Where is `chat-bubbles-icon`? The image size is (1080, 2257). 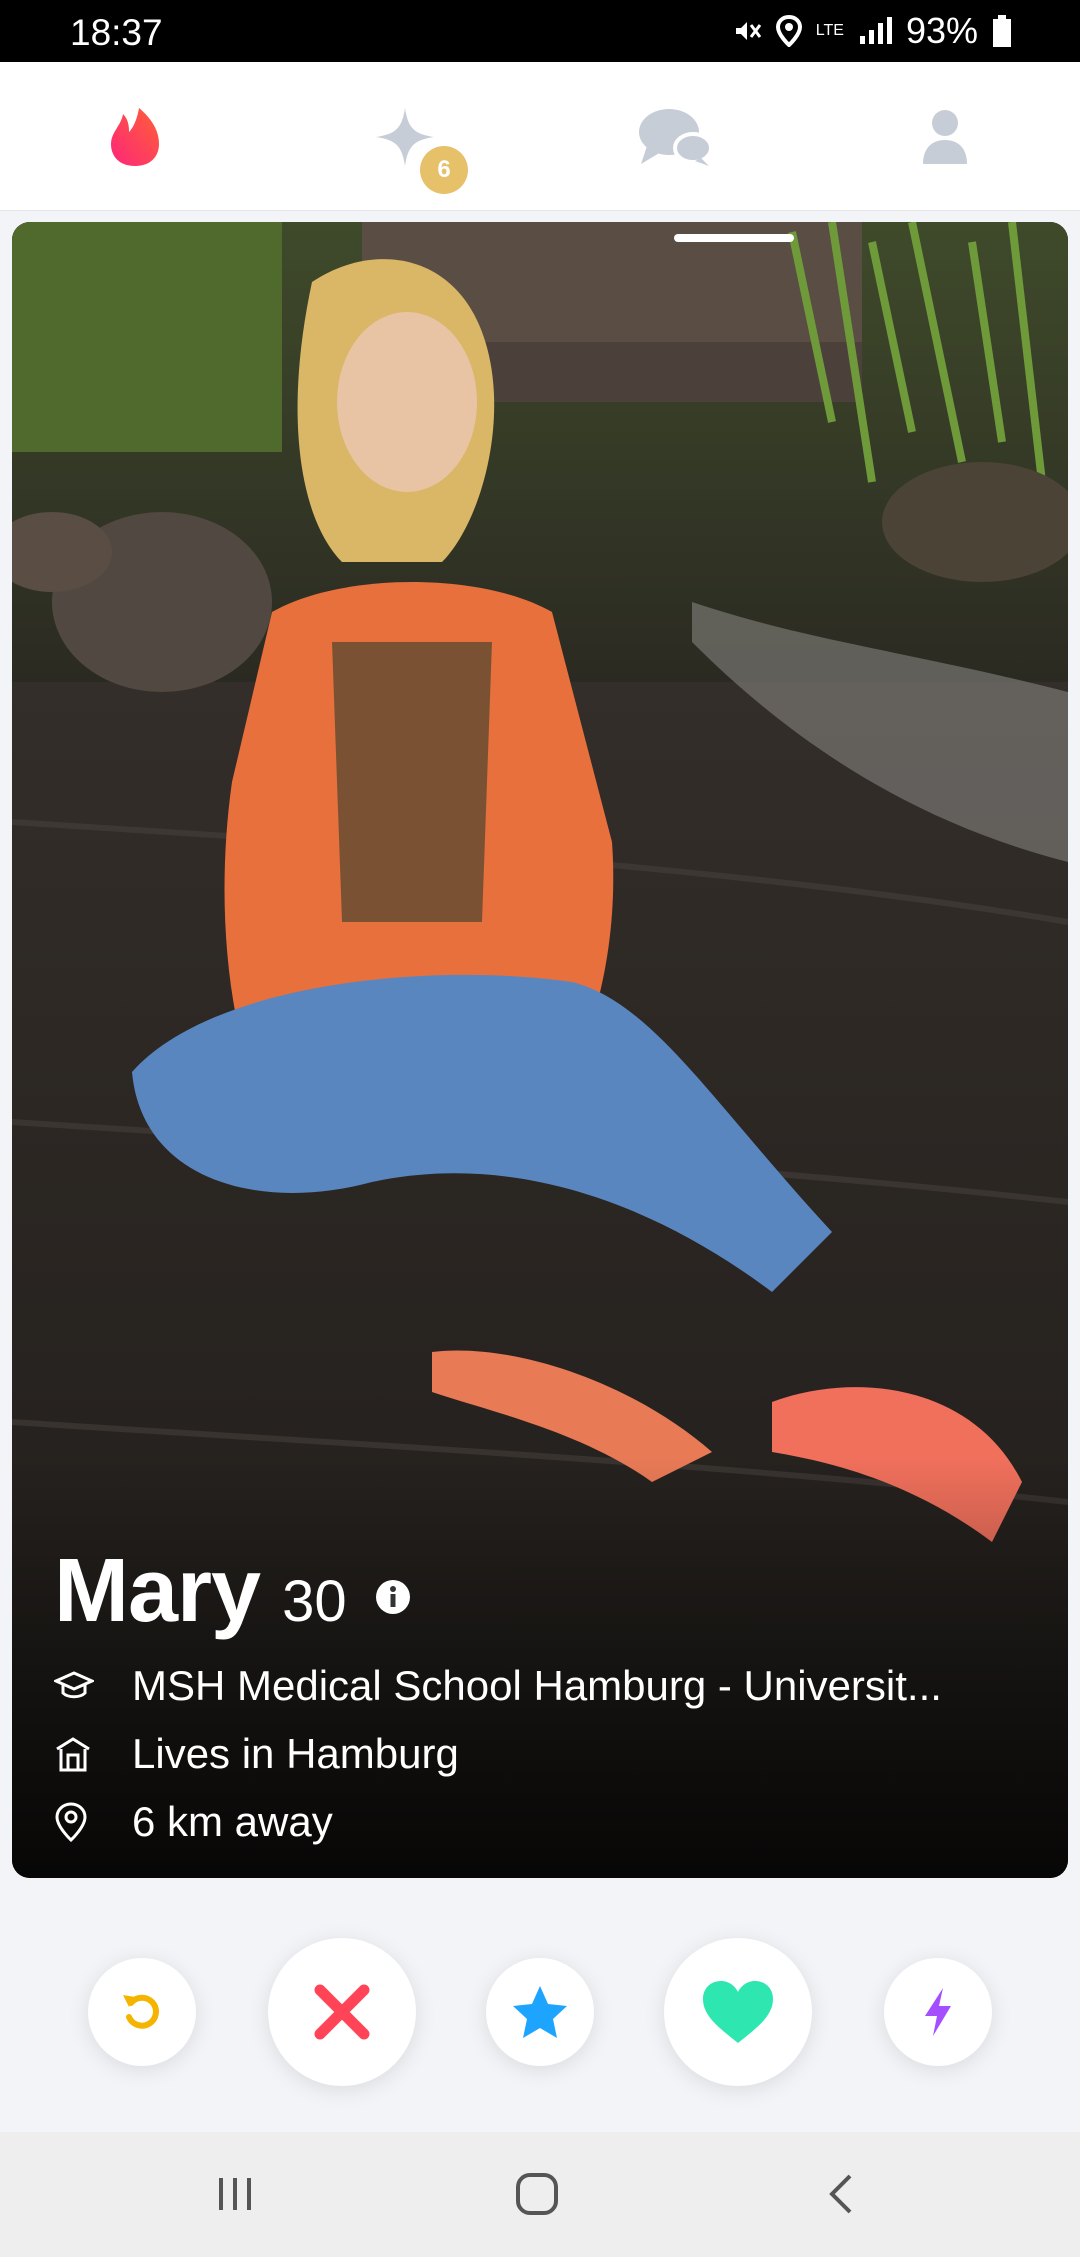
chat-bubbles-icon is located at coordinates (676, 137).